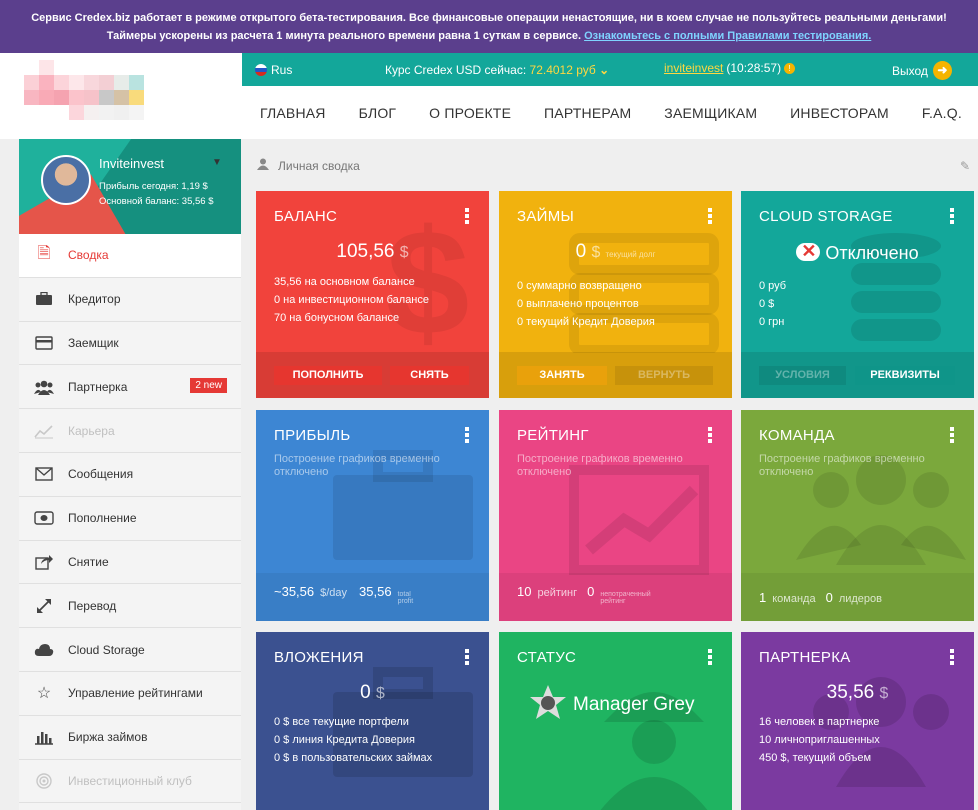  I want to click on balance-line: 0 на инвестиционном балансе, so click(352, 300).